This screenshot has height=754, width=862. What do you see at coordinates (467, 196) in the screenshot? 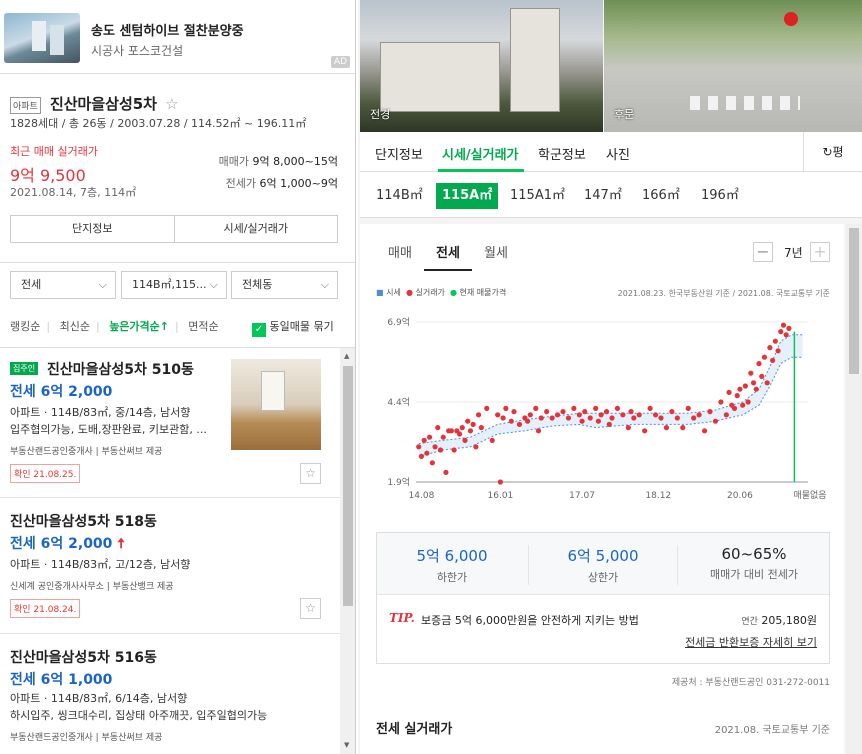
I see `size-tab-active: 115A㎡` at bounding box center [467, 196].